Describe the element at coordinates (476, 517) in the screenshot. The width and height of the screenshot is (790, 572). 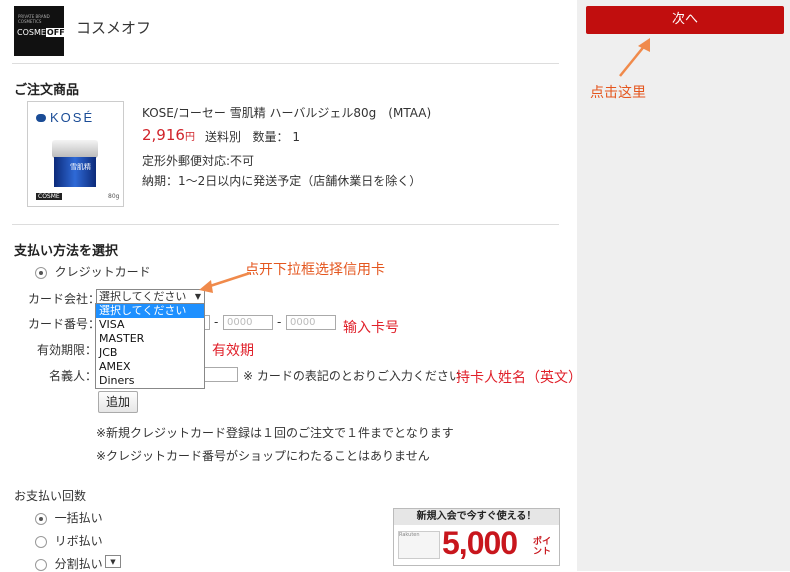
I see `banner-headline: 新規入会で今すぐ使える！` at that location.